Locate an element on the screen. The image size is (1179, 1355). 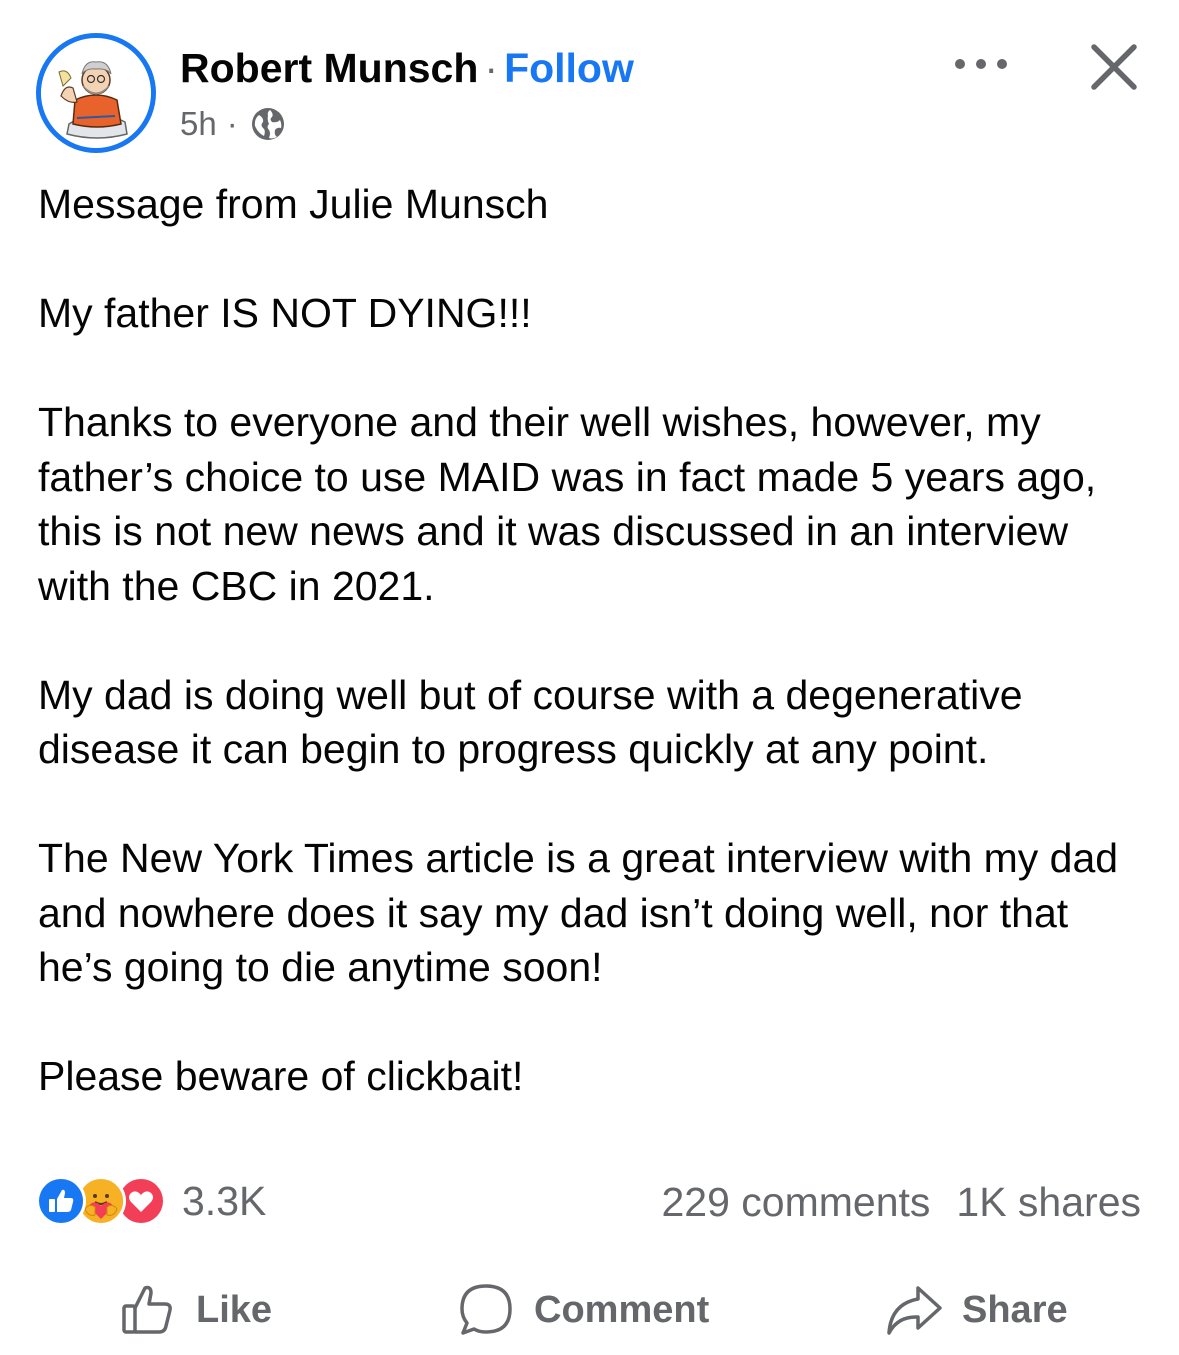
like-reaction-icon is located at coordinates (61, 1201).